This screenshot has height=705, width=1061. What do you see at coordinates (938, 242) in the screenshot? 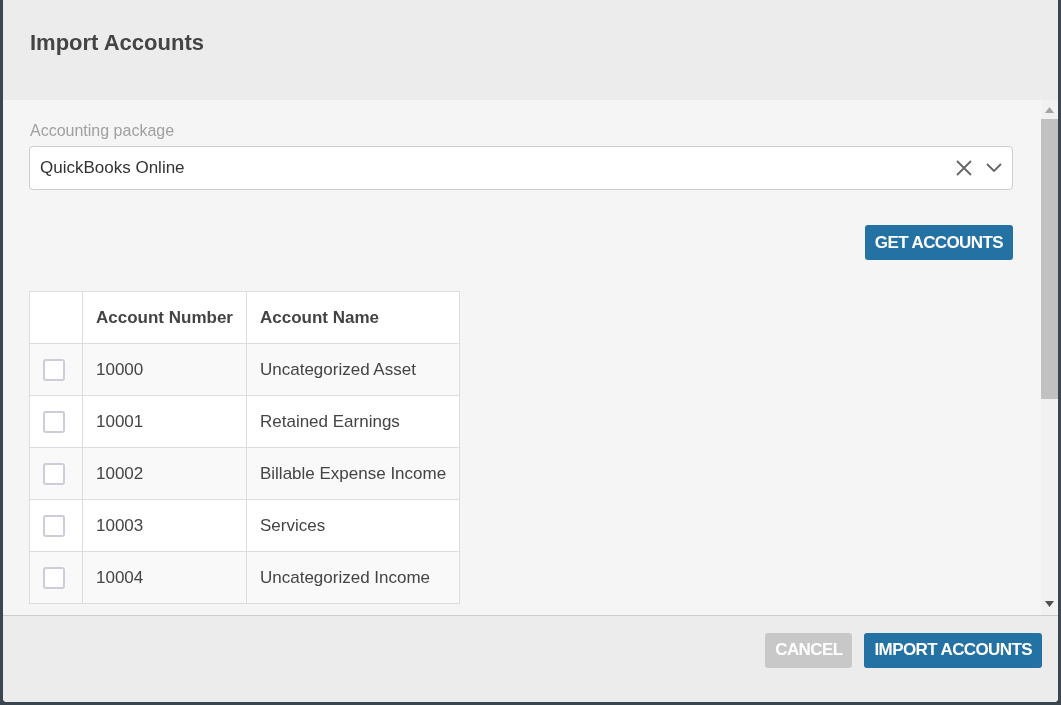
I see `get-accounts-button: GET ACCOUNTS` at bounding box center [938, 242].